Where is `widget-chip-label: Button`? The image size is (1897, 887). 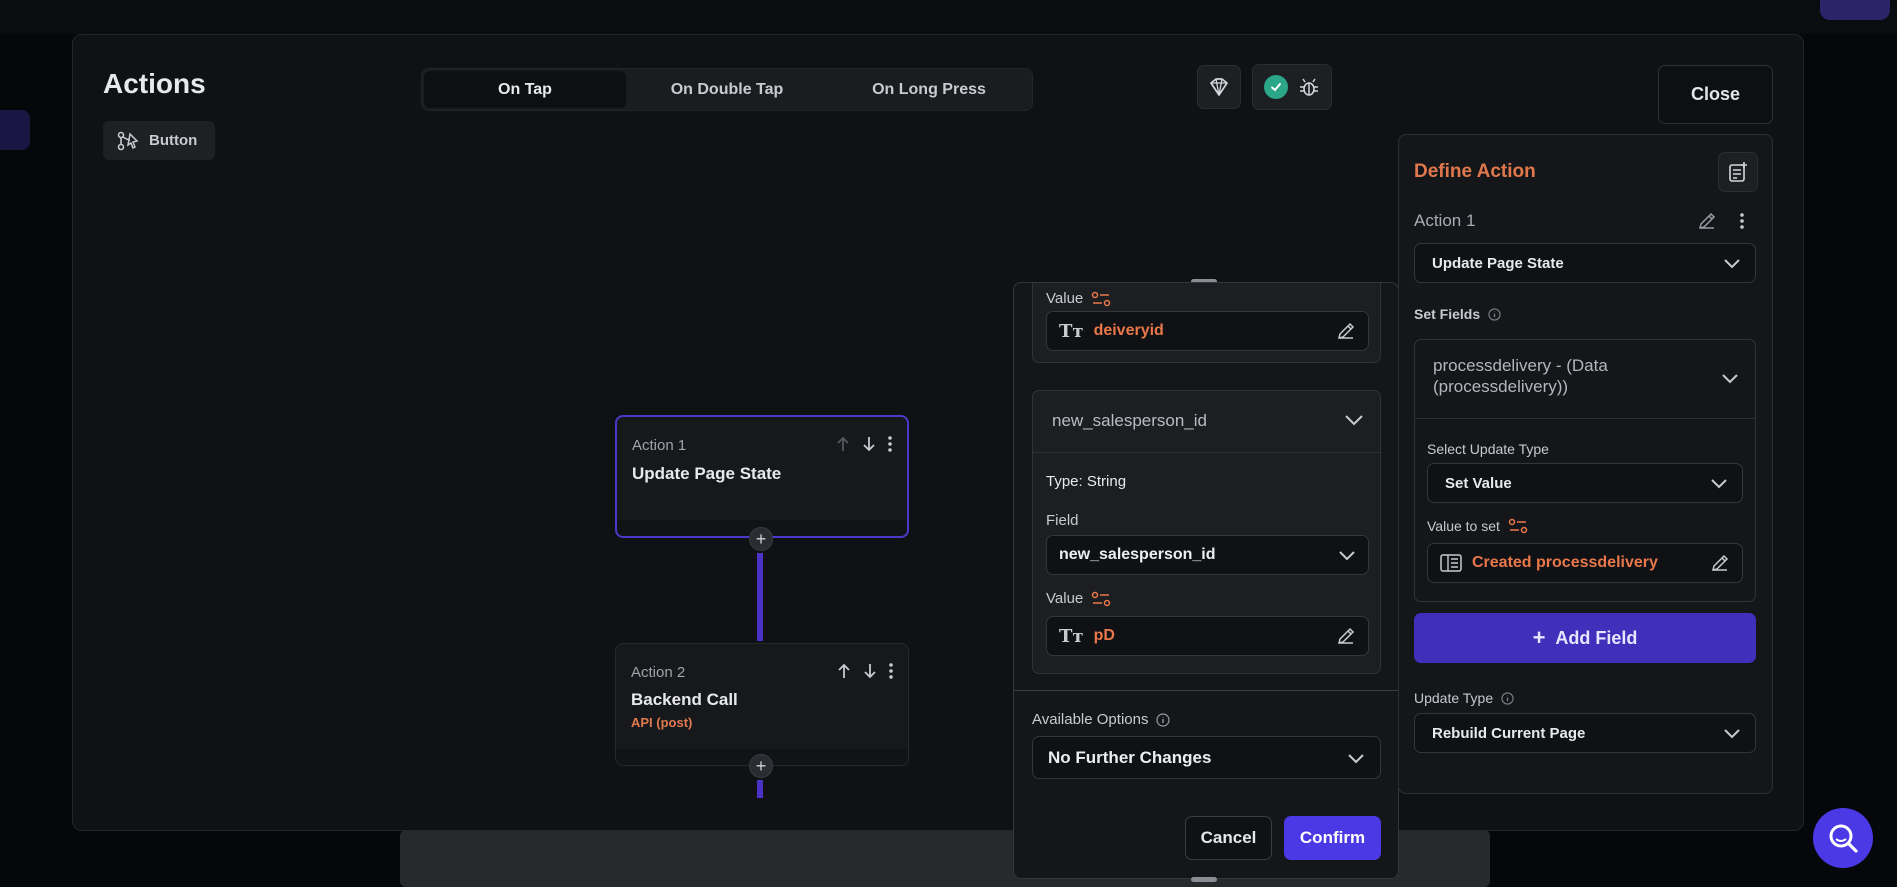 widget-chip-label: Button is located at coordinates (173, 140).